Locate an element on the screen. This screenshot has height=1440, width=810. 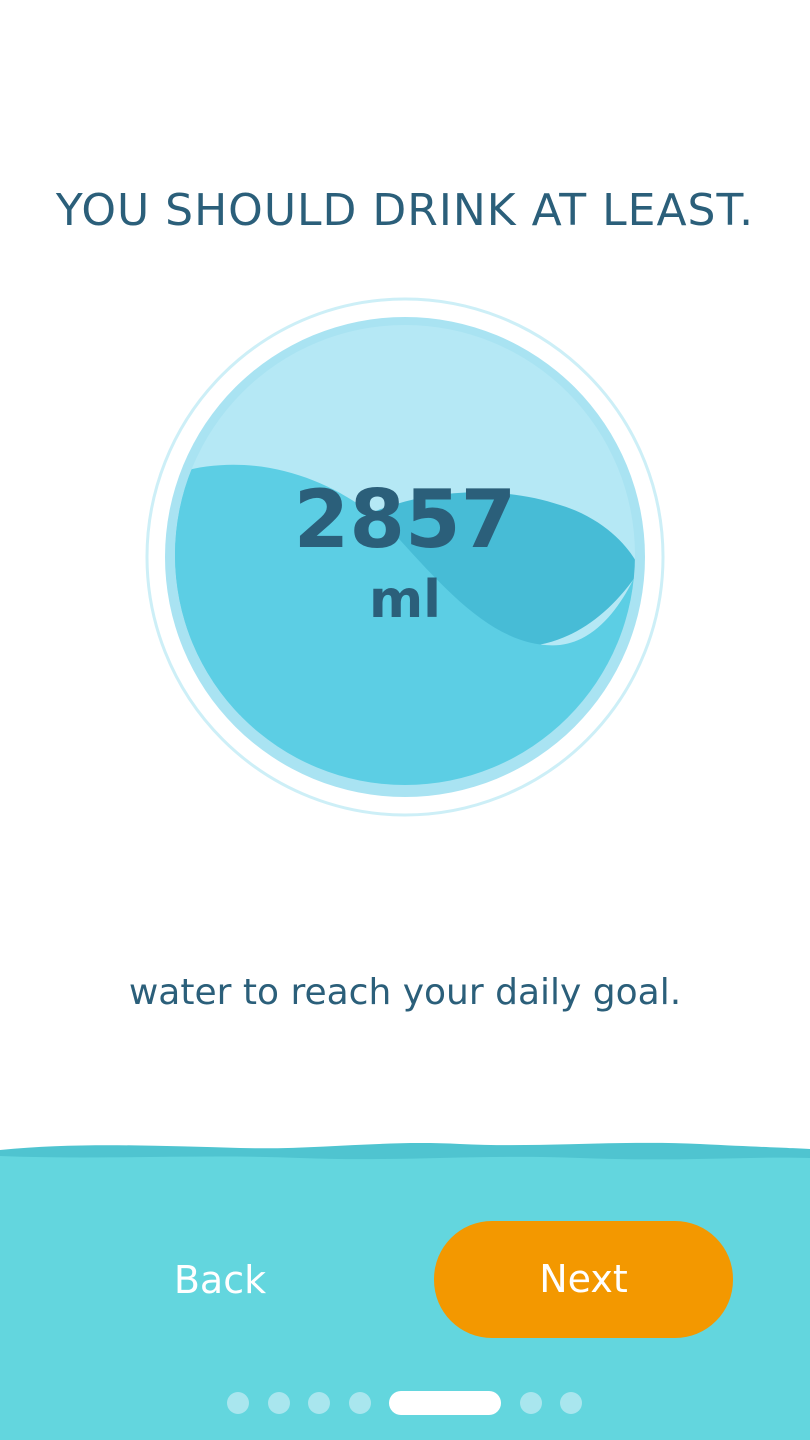
next-button: Next is located at coordinates (583, 1279).